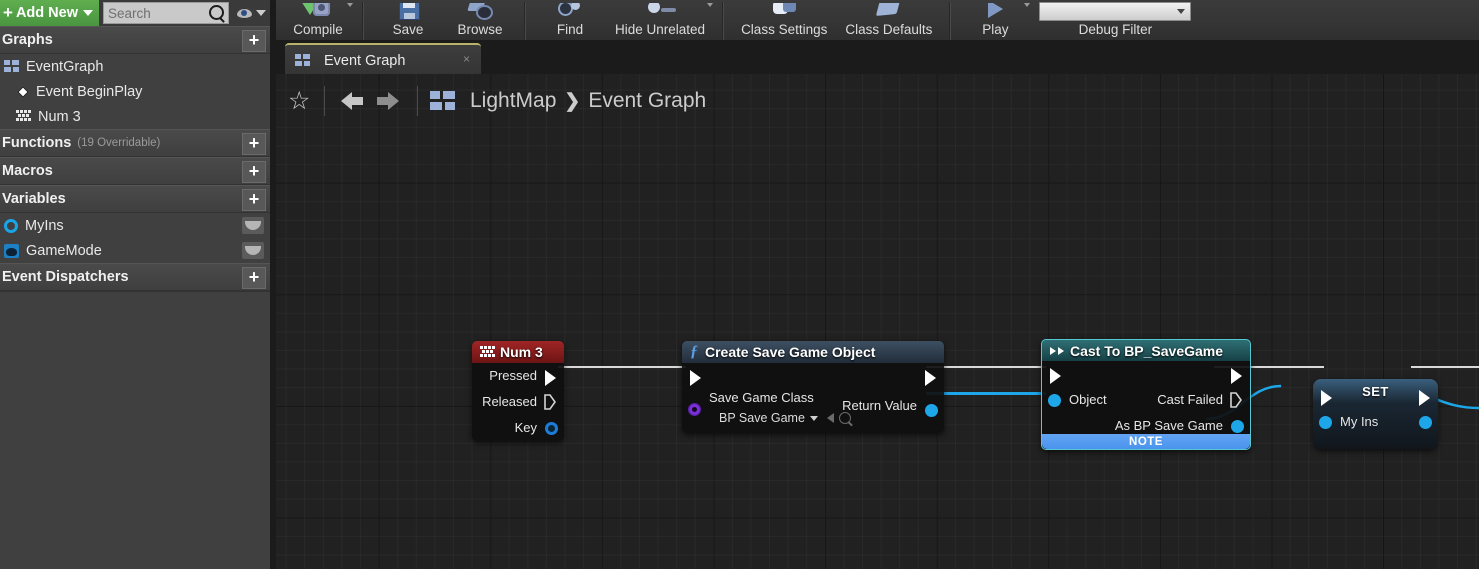  Describe the element at coordinates (135, 66) in the screenshot. I see `sidebar-item-eventgraph: EventGraph` at that location.